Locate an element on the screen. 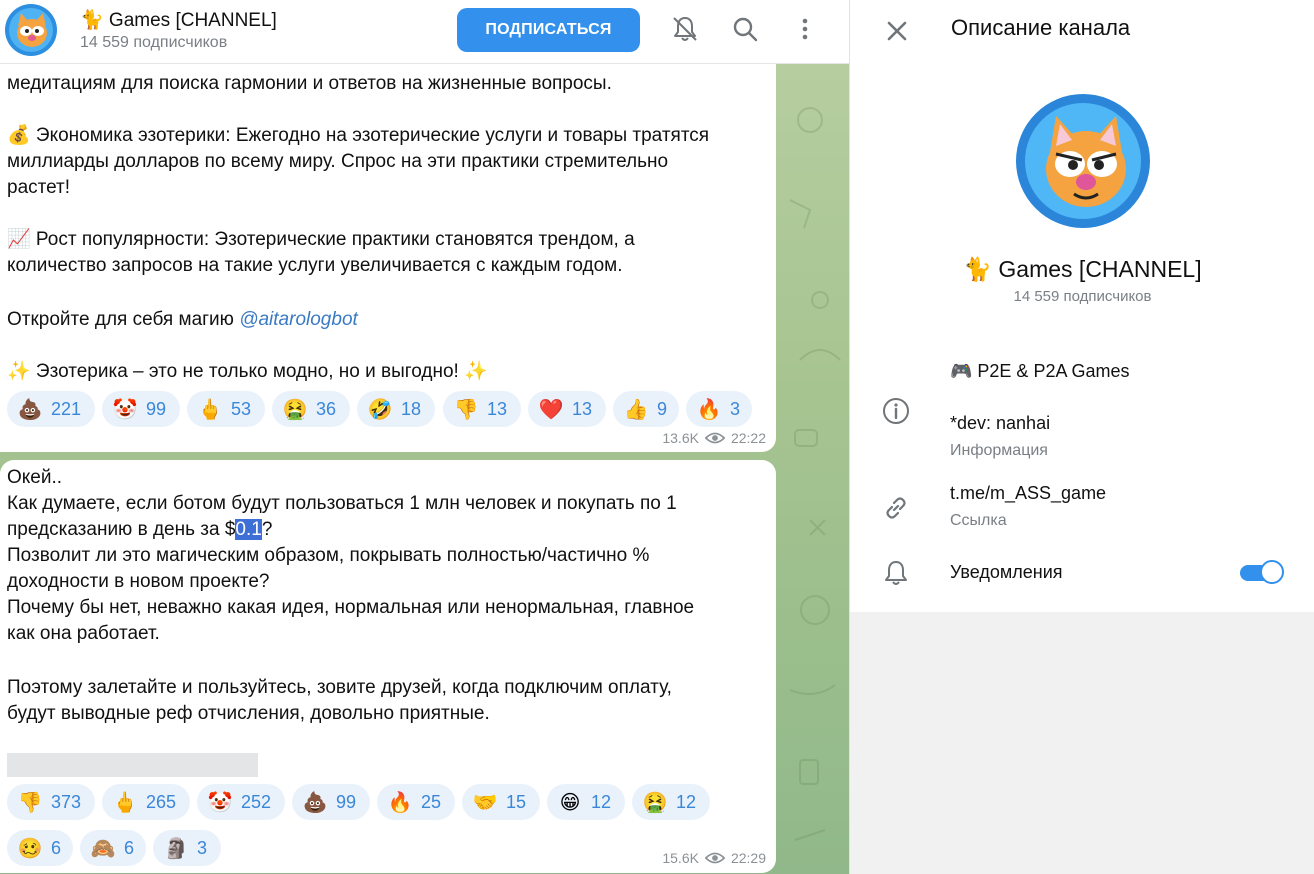 The width and height of the screenshot is (1314, 874). reaction-button: 🙈 6 is located at coordinates (113, 848).